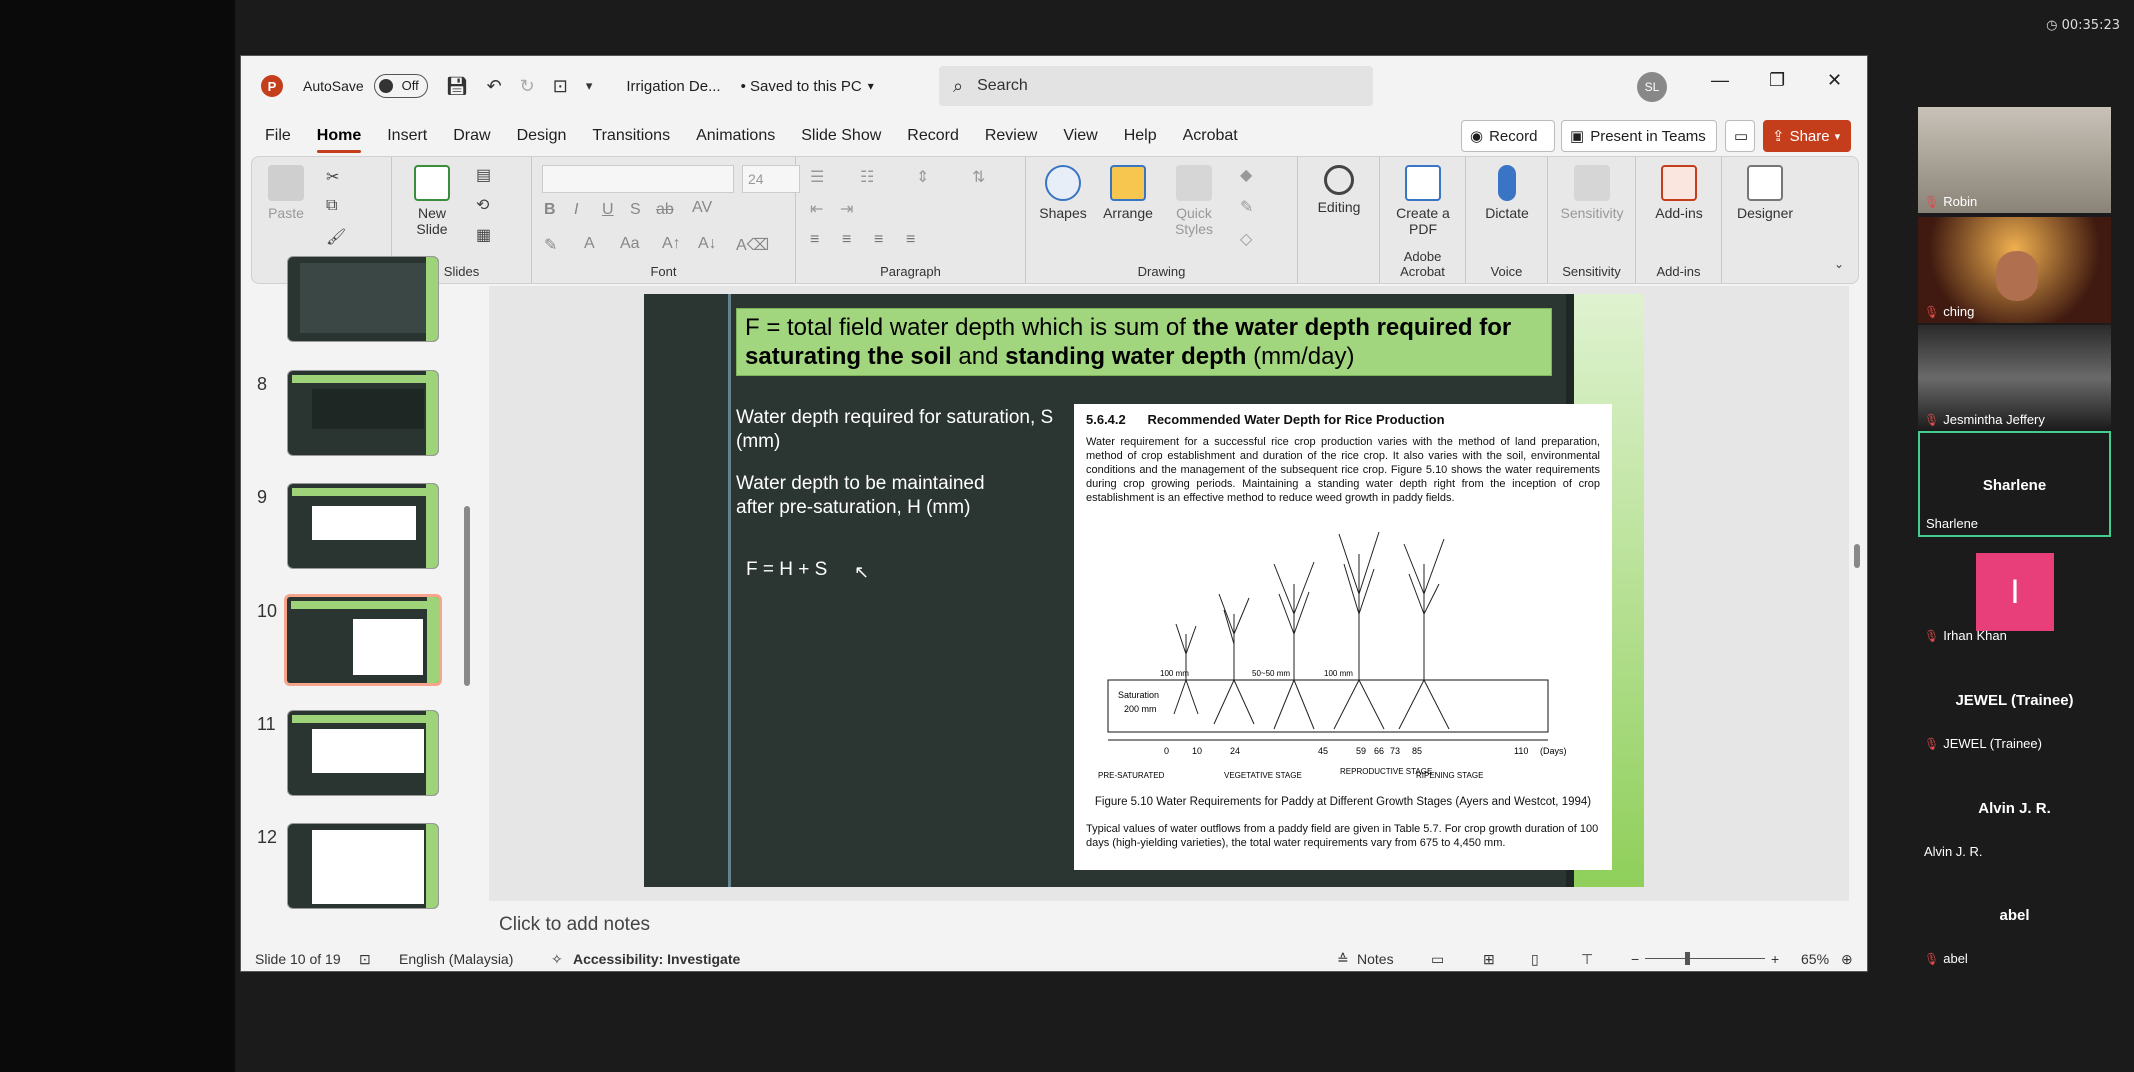 This screenshot has height=1072, width=2134. Describe the element at coordinates (576, 210) in the screenshot. I see `italic-icon: I` at that location.